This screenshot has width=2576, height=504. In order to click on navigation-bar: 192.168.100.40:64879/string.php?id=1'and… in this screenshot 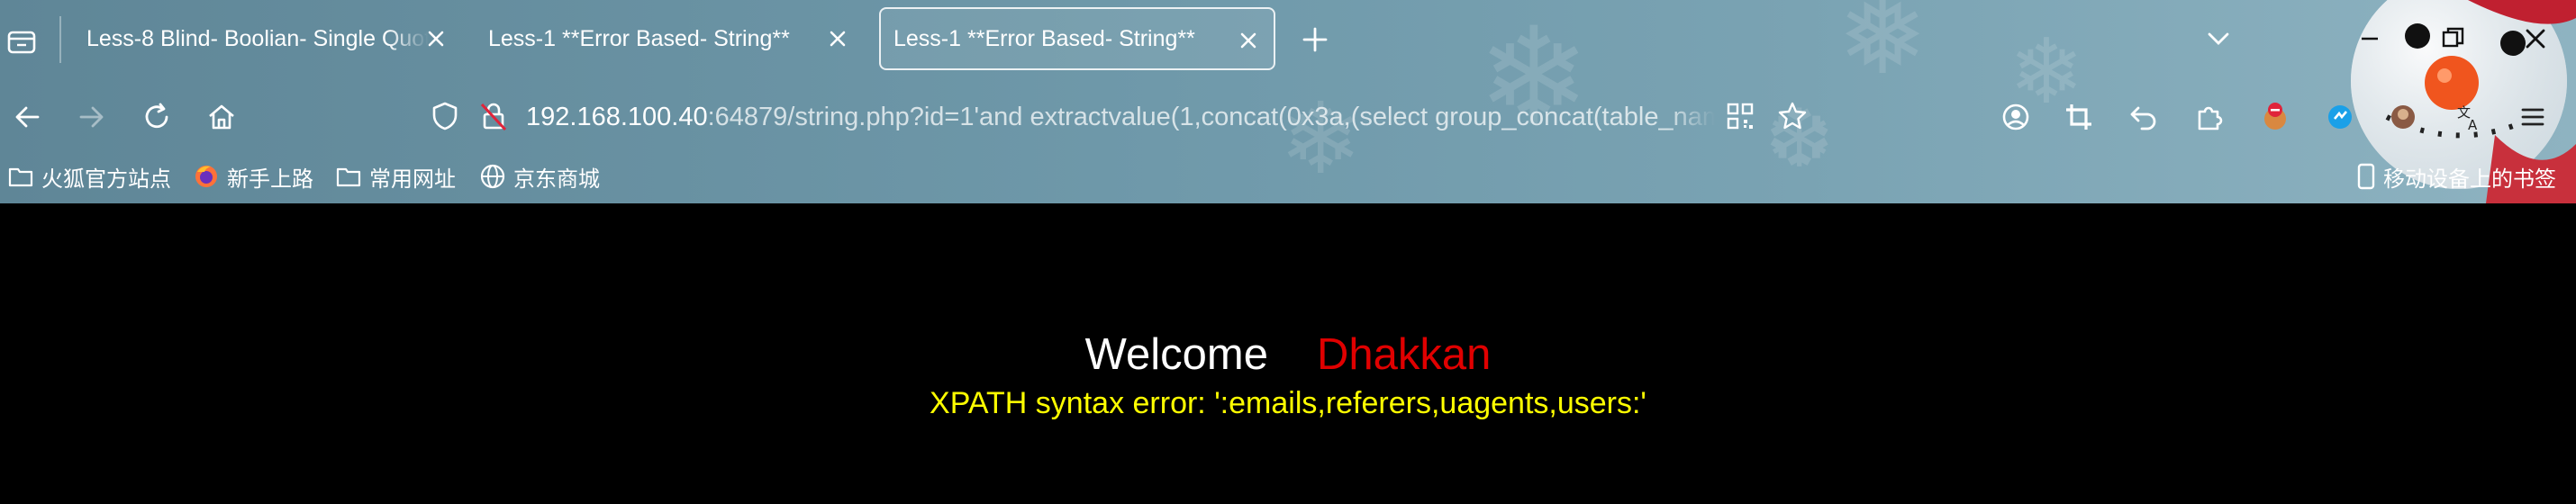, I will do `click(1288, 116)`.